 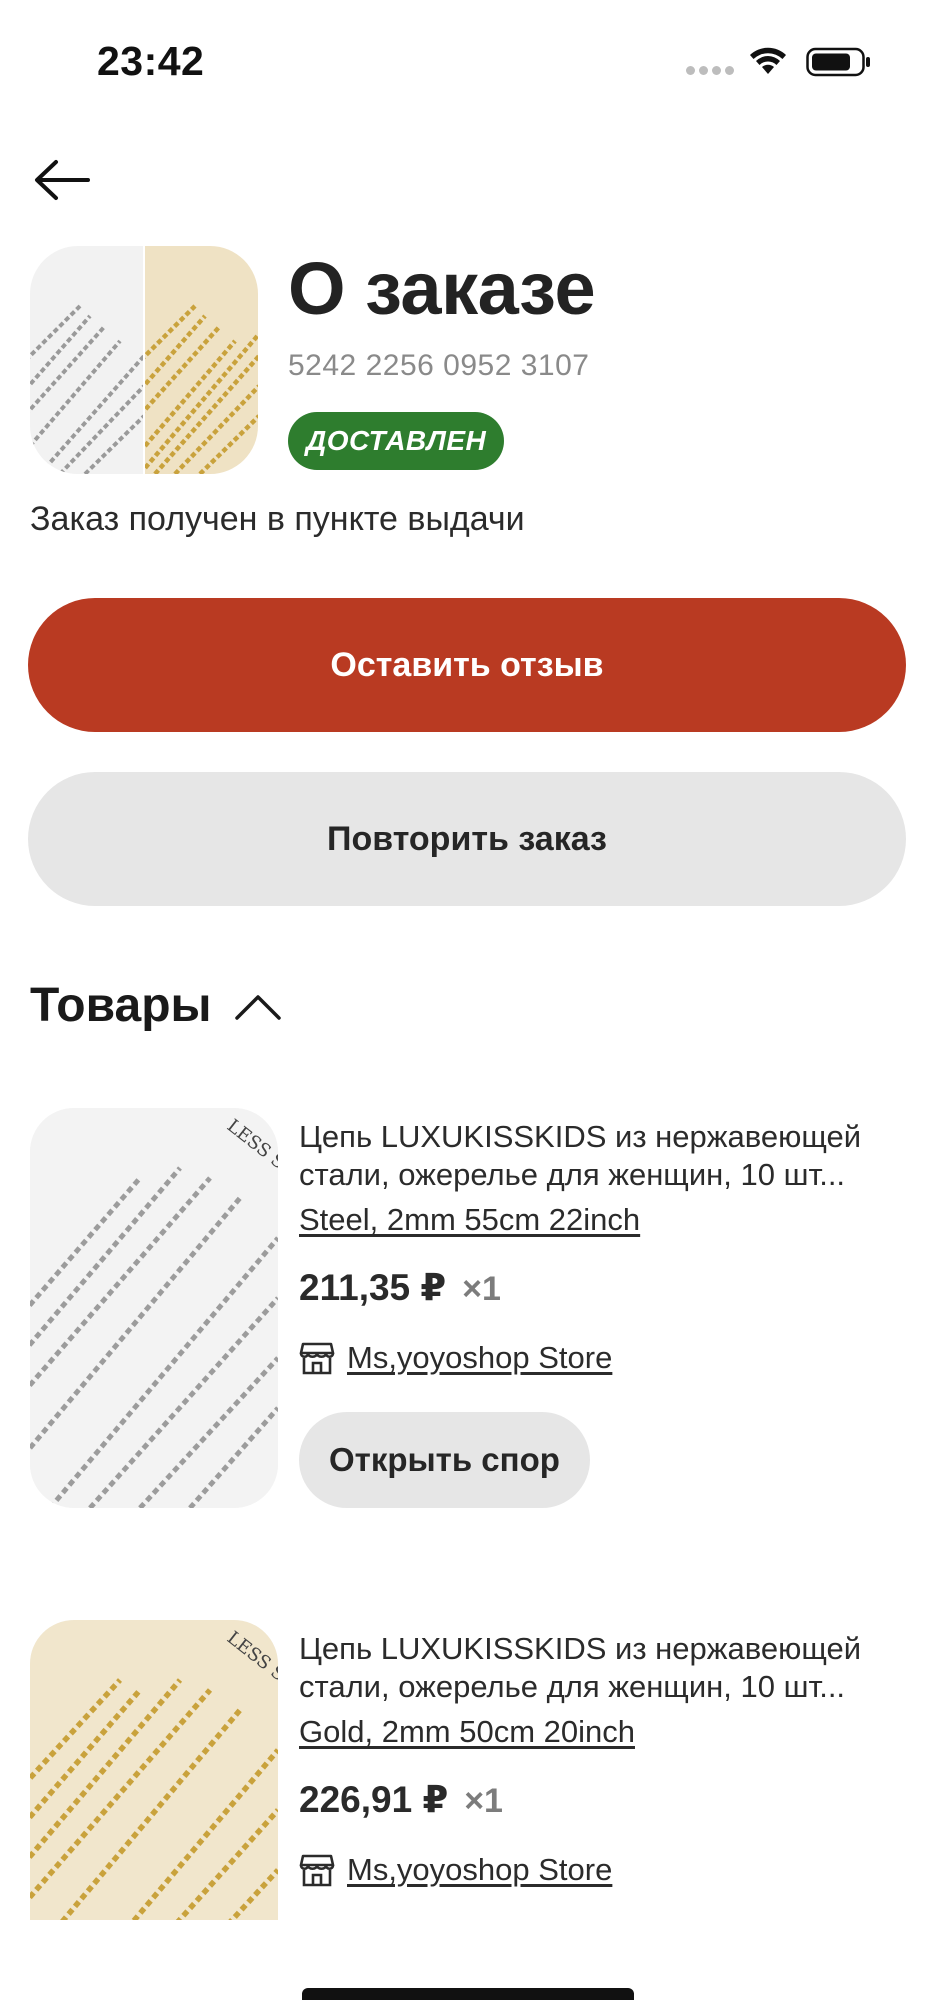 What do you see at coordinates (144, 360) in the screenshot?
I see `order-thumbnail` at bounding box center [144, 360].